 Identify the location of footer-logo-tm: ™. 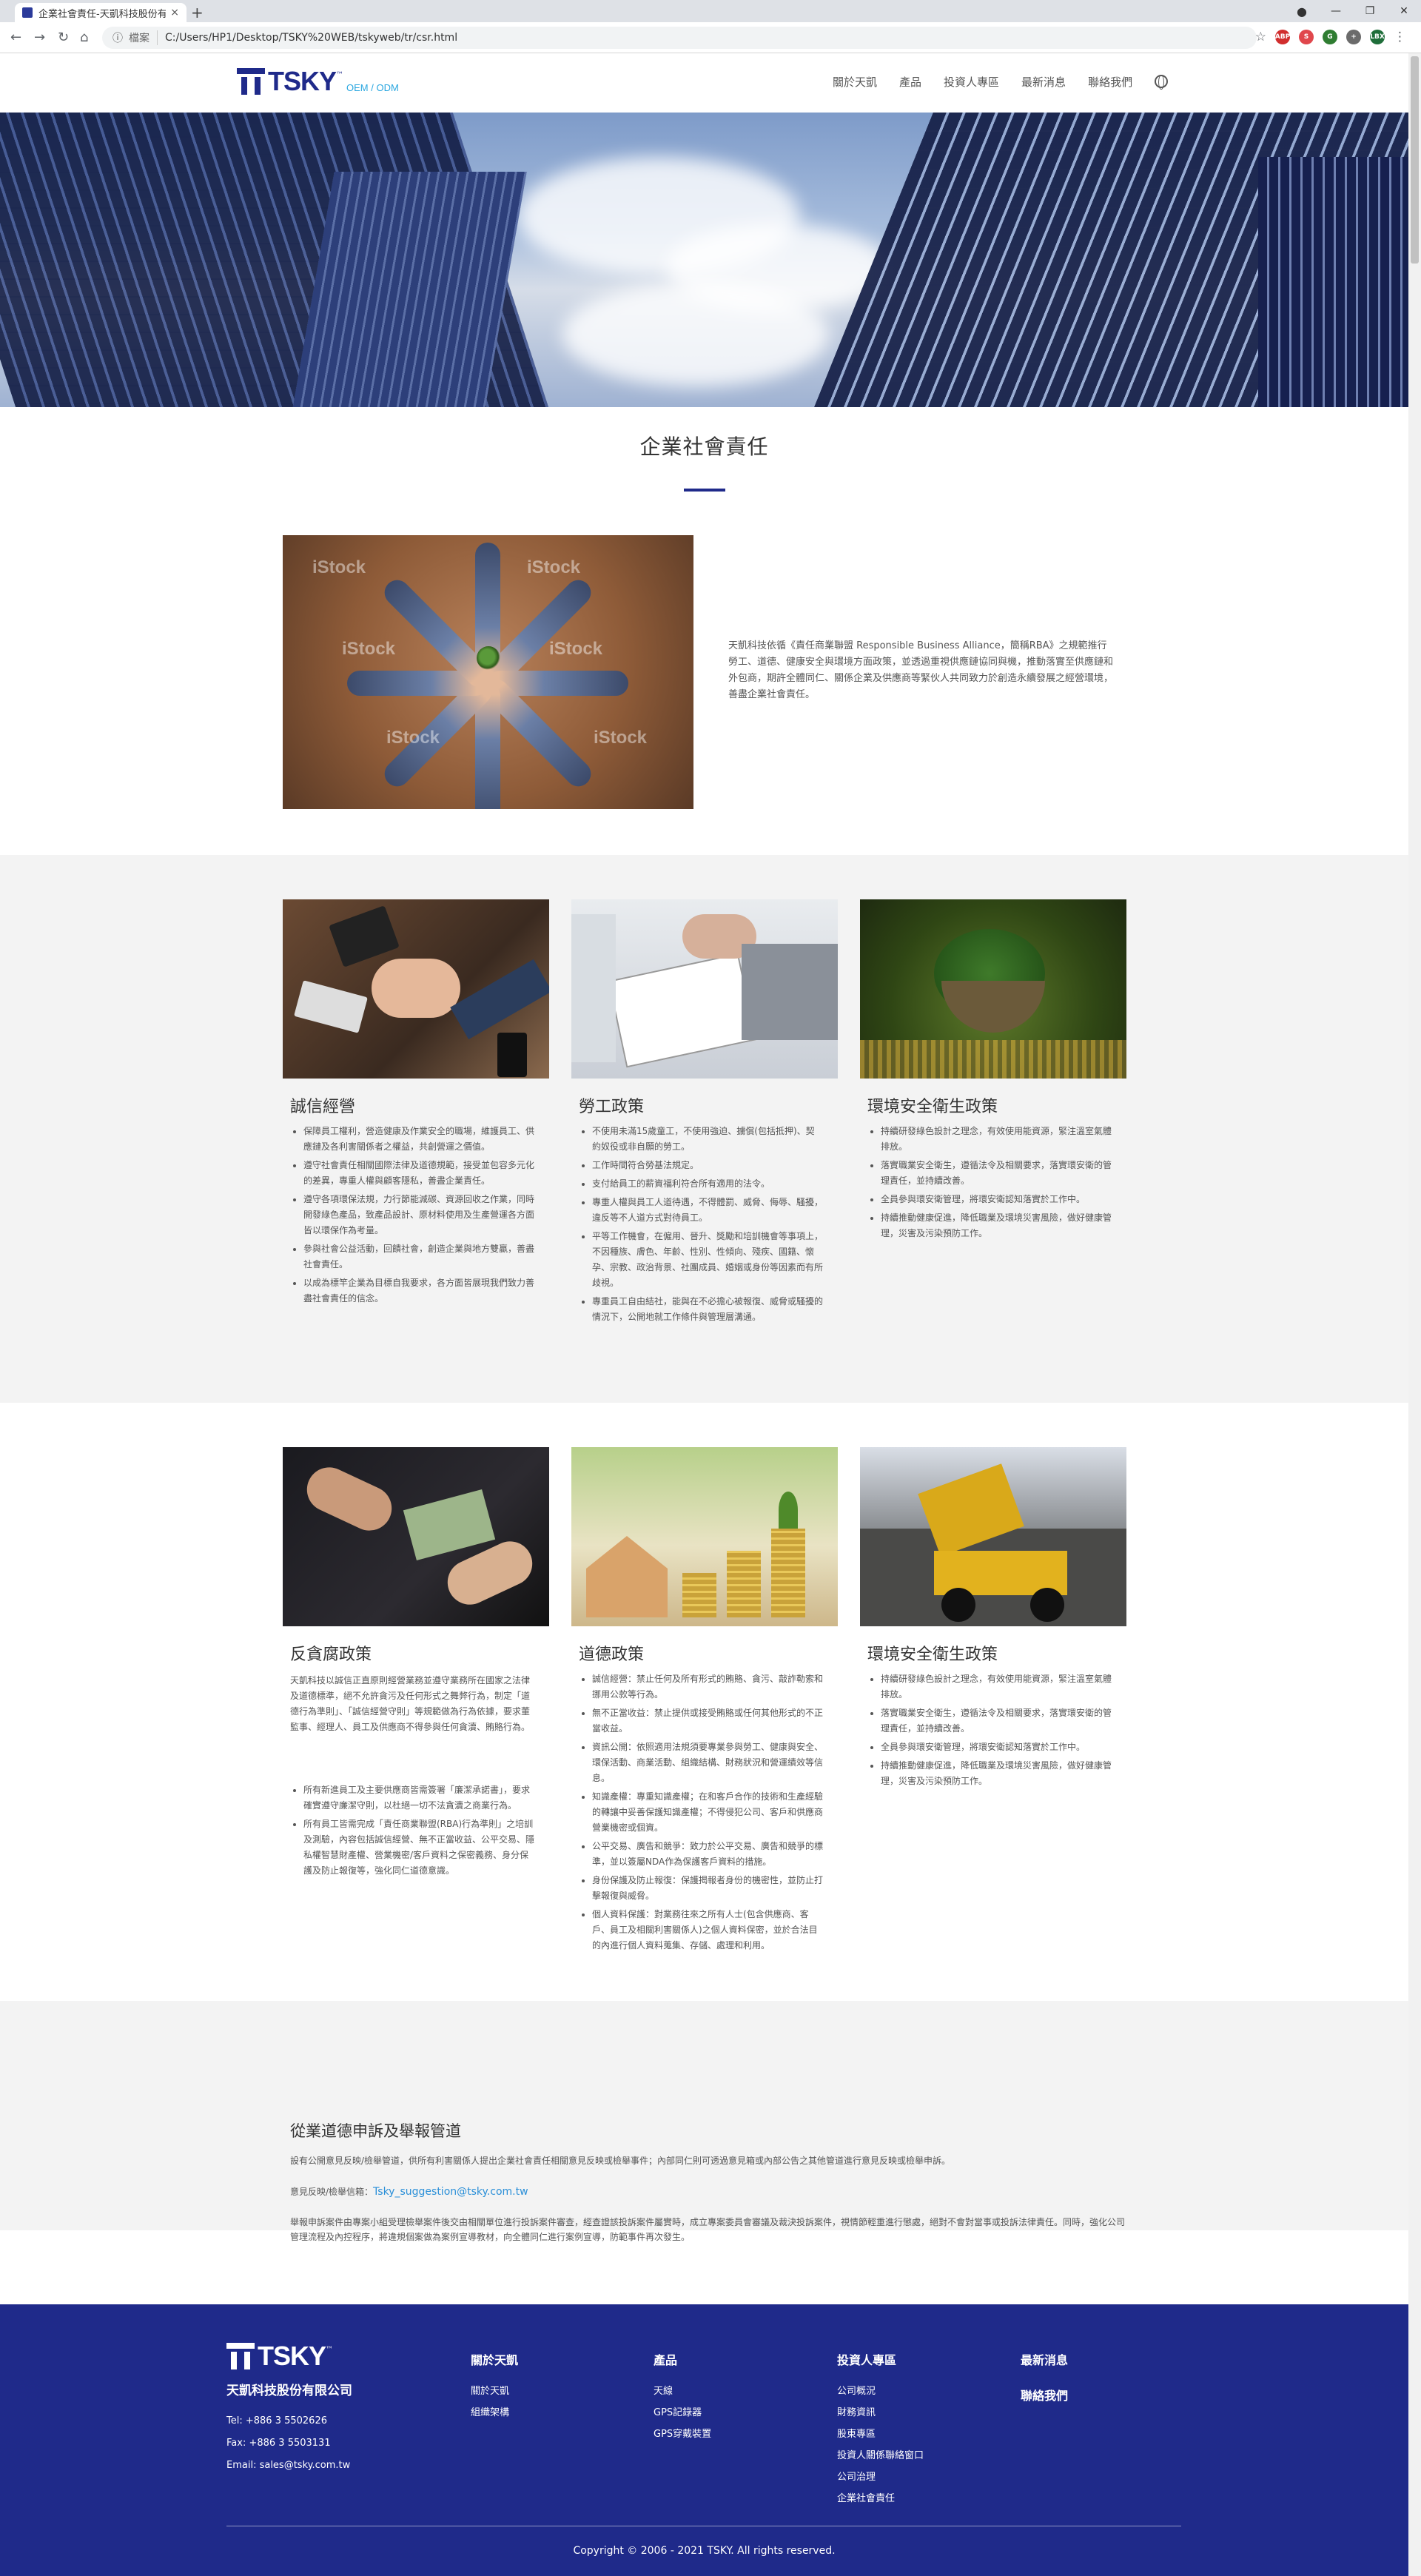
(330, 2350).